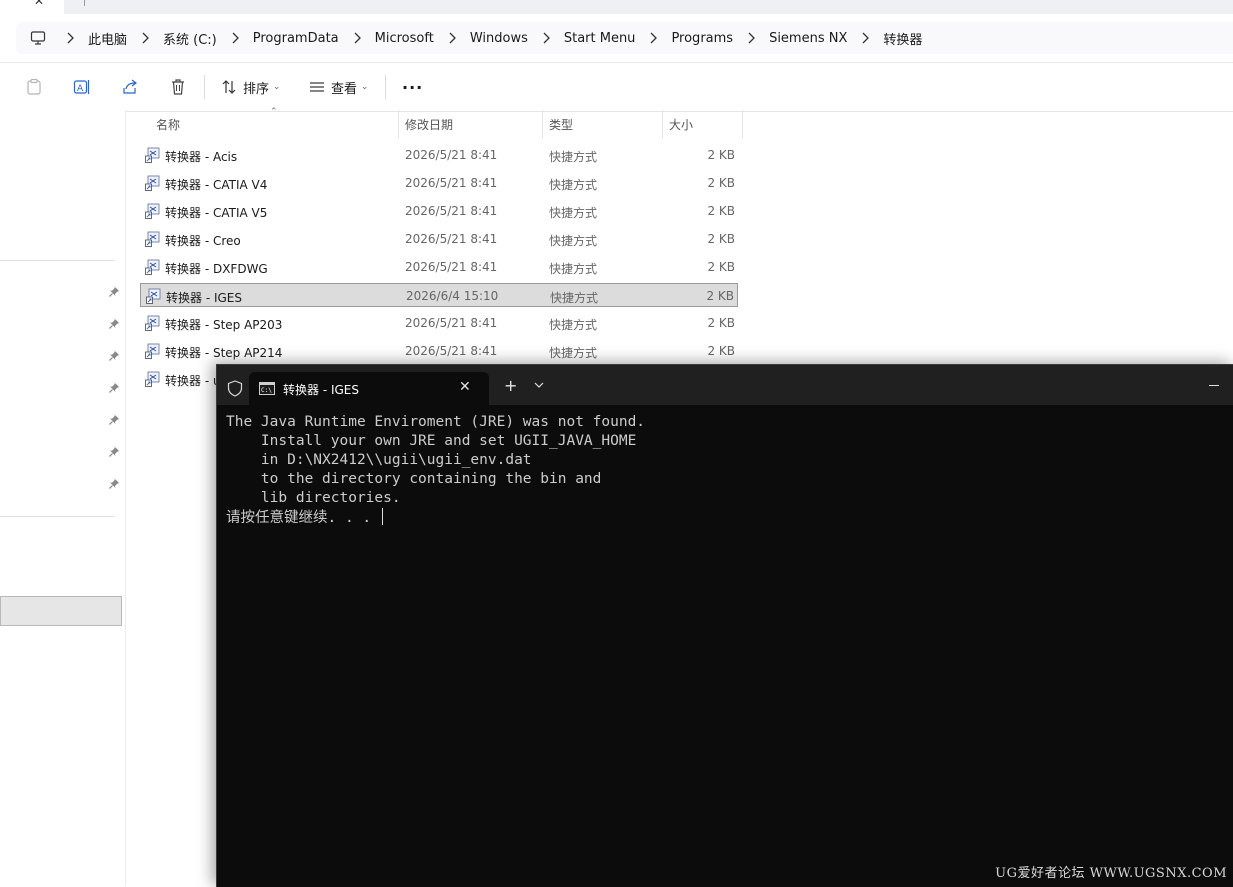  I want to click on tab-close-icon: ✕, so click(39, 4).